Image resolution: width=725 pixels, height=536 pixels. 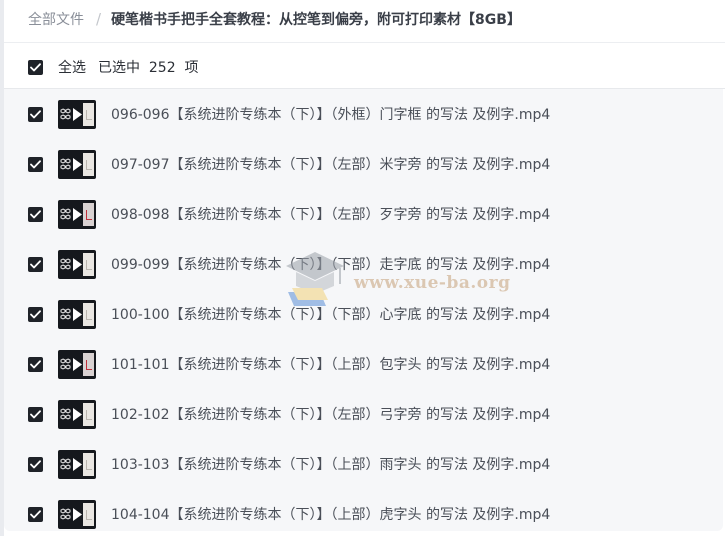 I want to click on breadcrumb-current-folder: 硬笔楷书手把手全套教程：从控笔到偏旁，附可打印素材【8GB】, so click(x=316, y=20).